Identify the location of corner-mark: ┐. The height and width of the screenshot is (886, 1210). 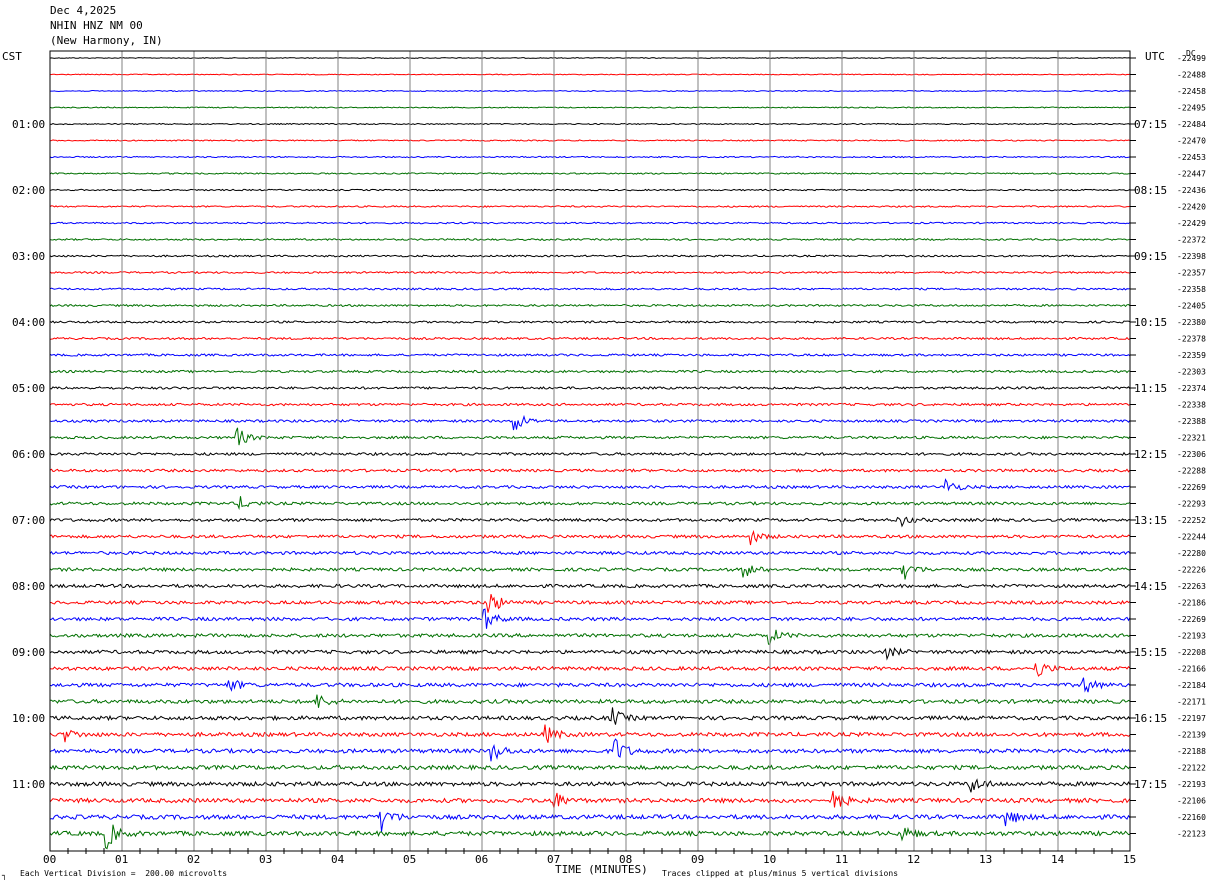
(4, 875).